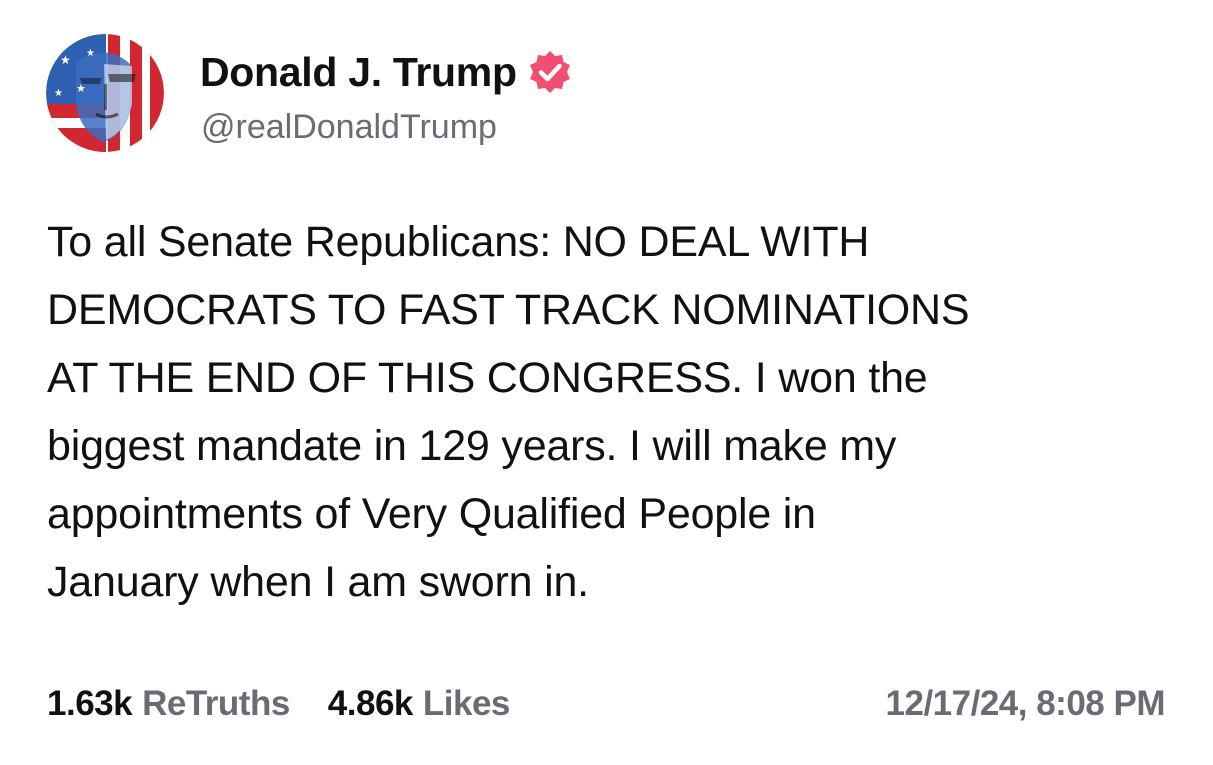  What do you see at coordinates (90, 703) in the screenshot?
I see `retruths-count: 1.63k` at bounding box center [90, 703].